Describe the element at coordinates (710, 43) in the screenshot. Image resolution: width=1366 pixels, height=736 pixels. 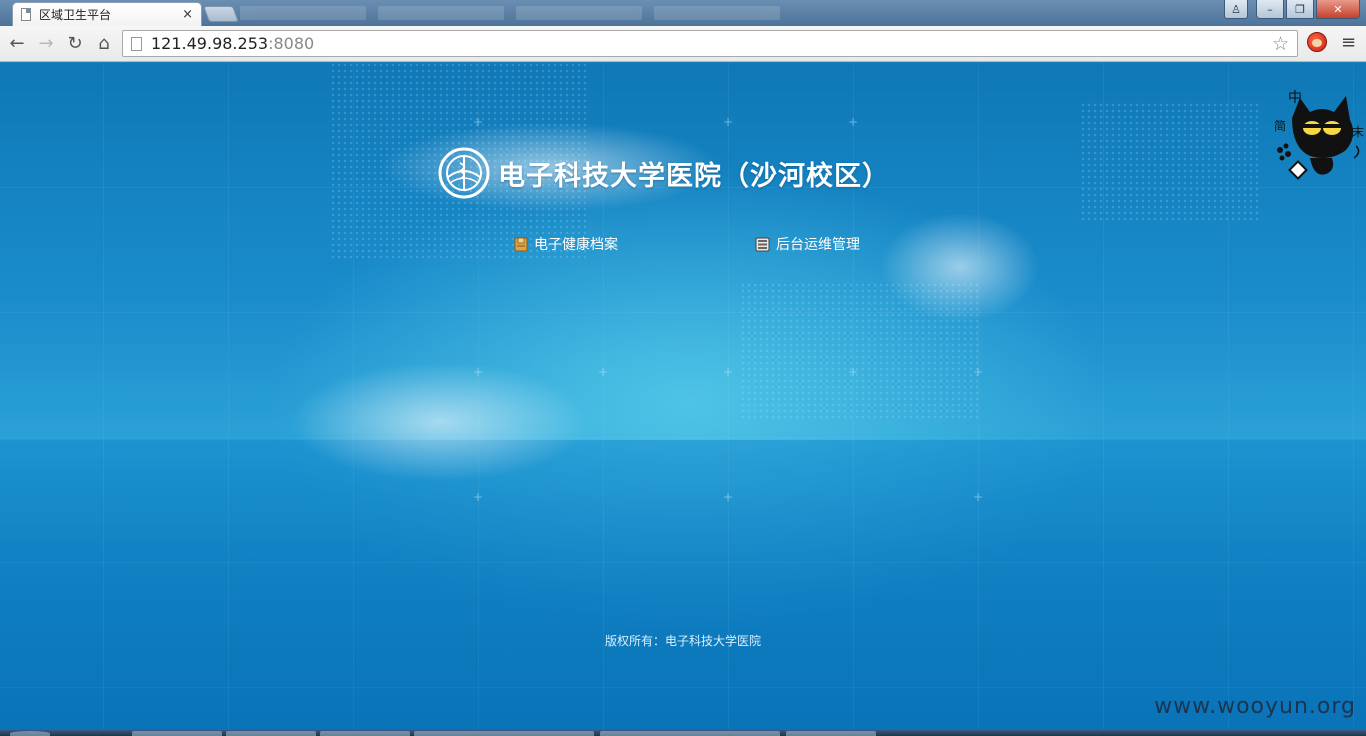
I see `address-bar: 121.49.98.253:8080 ☆` at that location.